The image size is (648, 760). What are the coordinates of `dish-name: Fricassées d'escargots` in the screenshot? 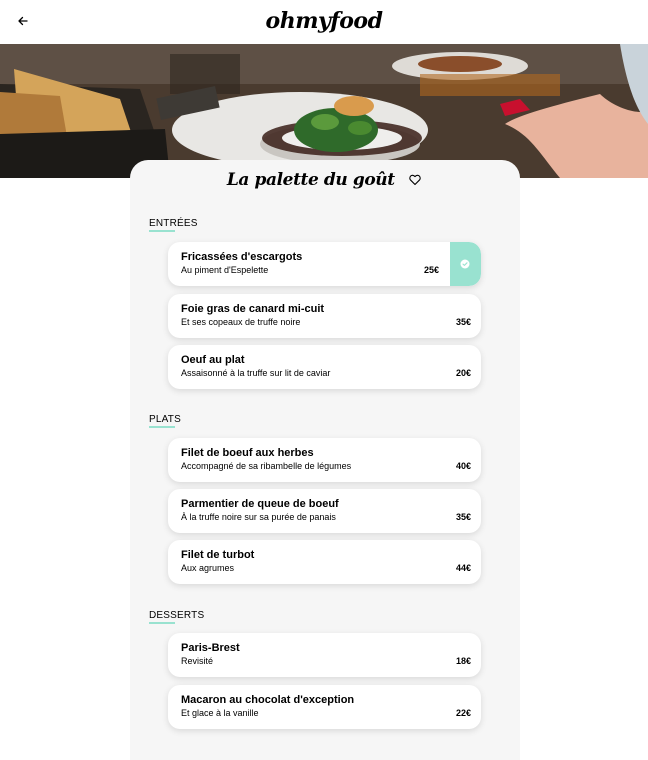 It's located at (242, 257).